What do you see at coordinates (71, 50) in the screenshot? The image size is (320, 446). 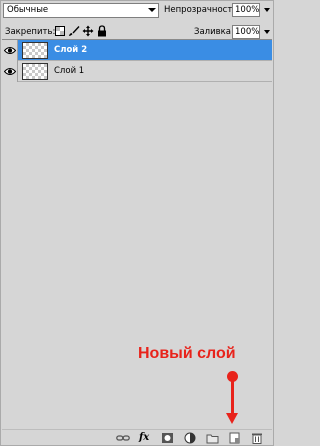 I see `layer-name: Слой 2` at bounding box center [71, 50].